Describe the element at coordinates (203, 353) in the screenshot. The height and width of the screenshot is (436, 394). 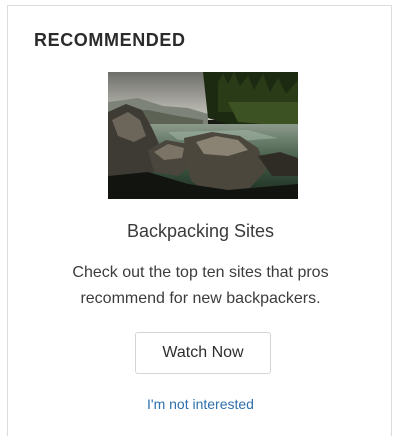
I see `watch-now-button: Watch Now` at that location.